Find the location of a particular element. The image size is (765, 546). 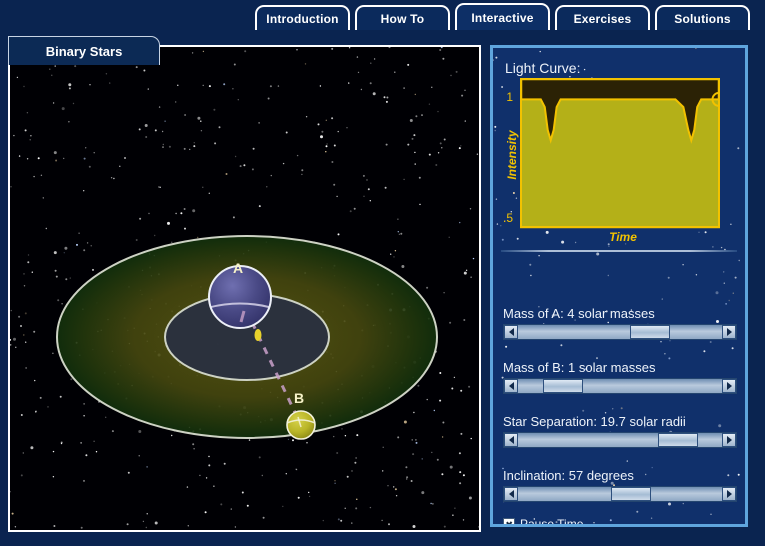

slider-star-separation is located at coordinates (620, 440).